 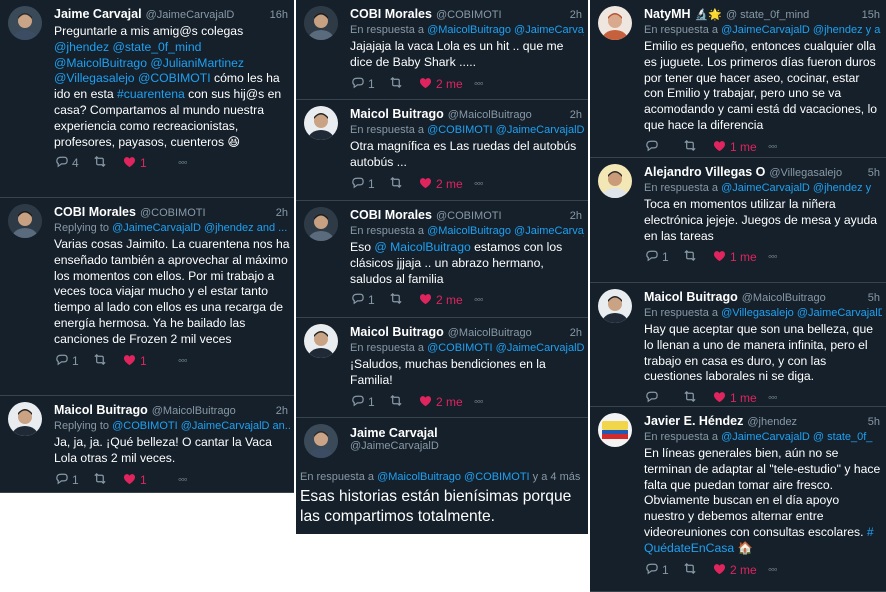 What do you see at coordinates (73, 163) in the screenshot?
I see `reply-button: 4` at bounding box center [73, 163].